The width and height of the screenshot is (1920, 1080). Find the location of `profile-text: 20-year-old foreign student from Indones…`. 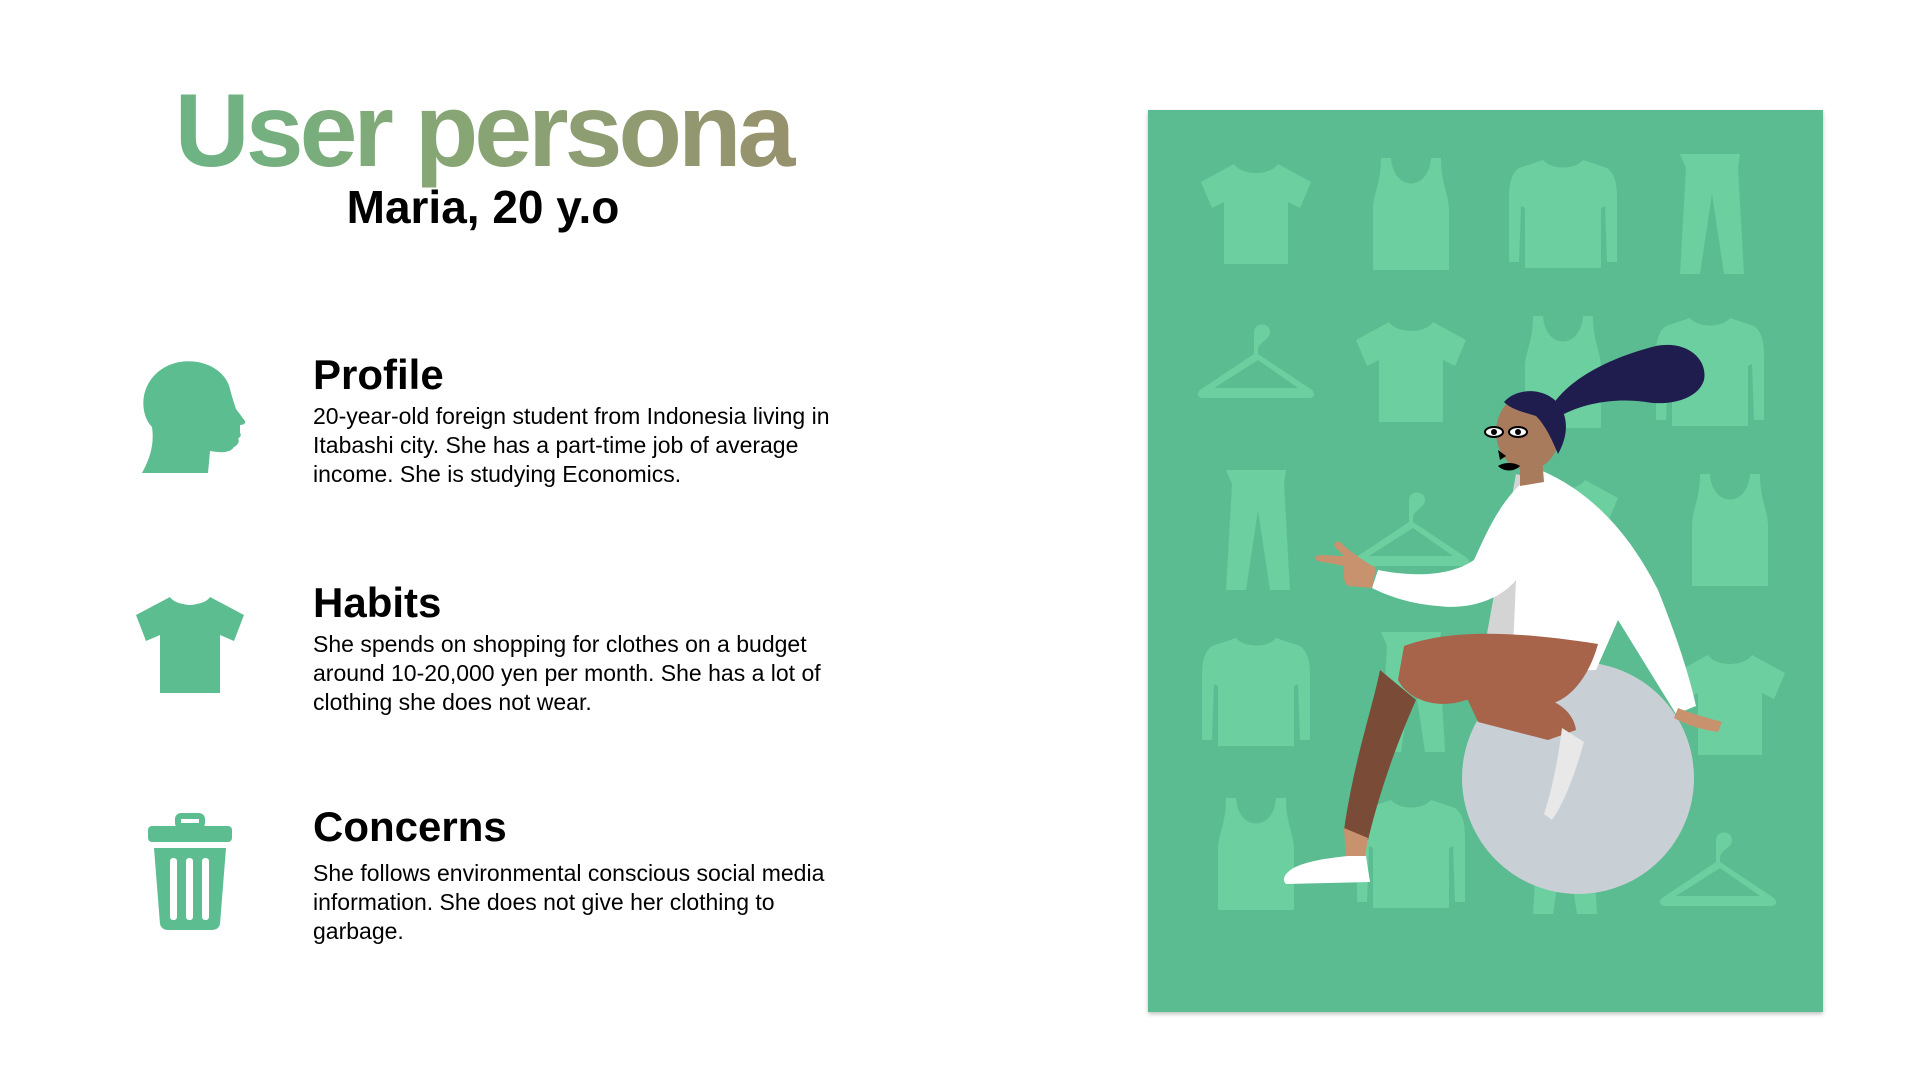

profile-text: 20-year-old foreign student from Indones… is located at coordinates (571, 445).